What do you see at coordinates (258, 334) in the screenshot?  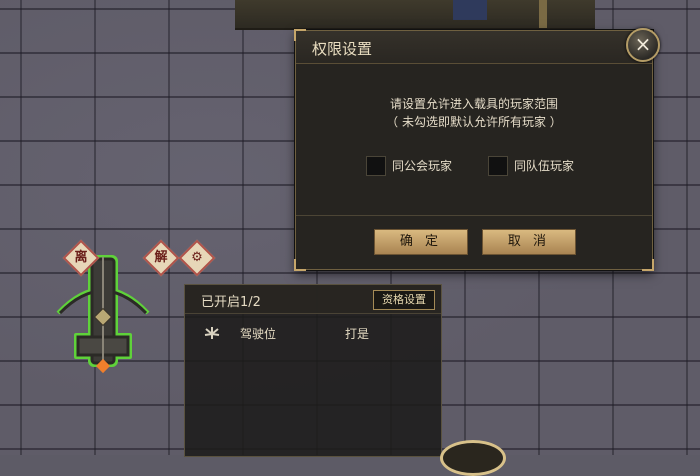 I see `seat-role: 驾驶位` at bounding box center [258, 334].